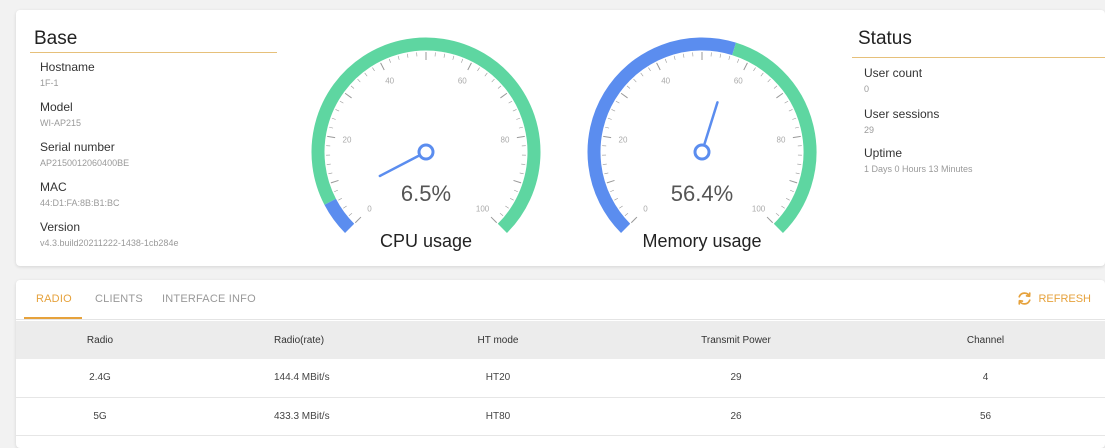 The height and width of the screenshot is (448, 1105). What do you see at coordinates (893, 81) in the screenshot?
I see `user-count-field: User count 0` at bounding box center [893, 81].